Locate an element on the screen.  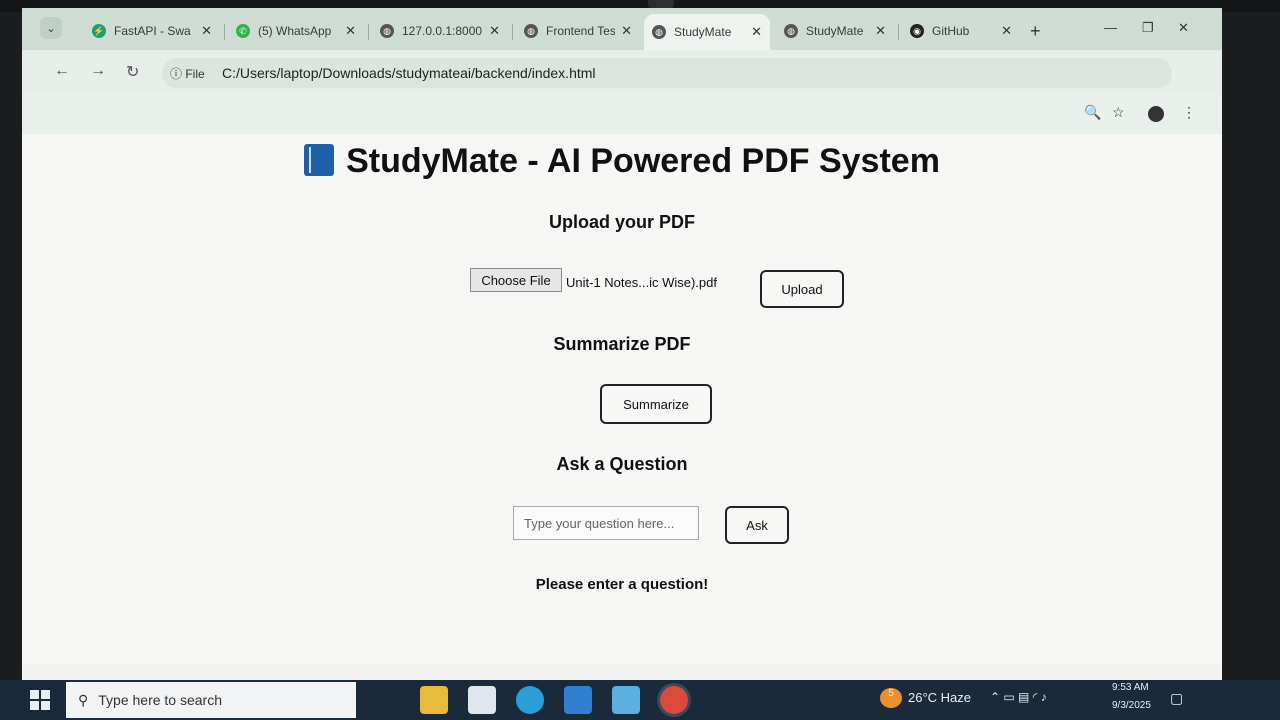
taskbar-search-box: ⚲ Type here to search is located at coordinates (211, 700).